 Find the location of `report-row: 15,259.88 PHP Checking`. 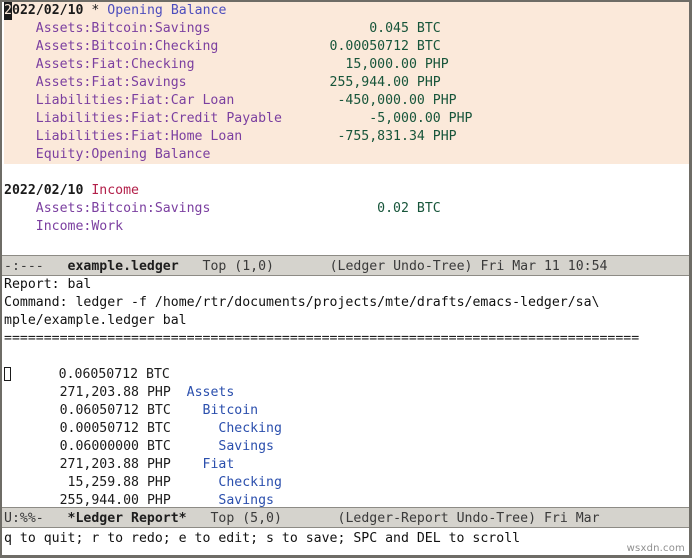

report-row: 15,259.88 PHP Checking is located at coordinates (346, 483).